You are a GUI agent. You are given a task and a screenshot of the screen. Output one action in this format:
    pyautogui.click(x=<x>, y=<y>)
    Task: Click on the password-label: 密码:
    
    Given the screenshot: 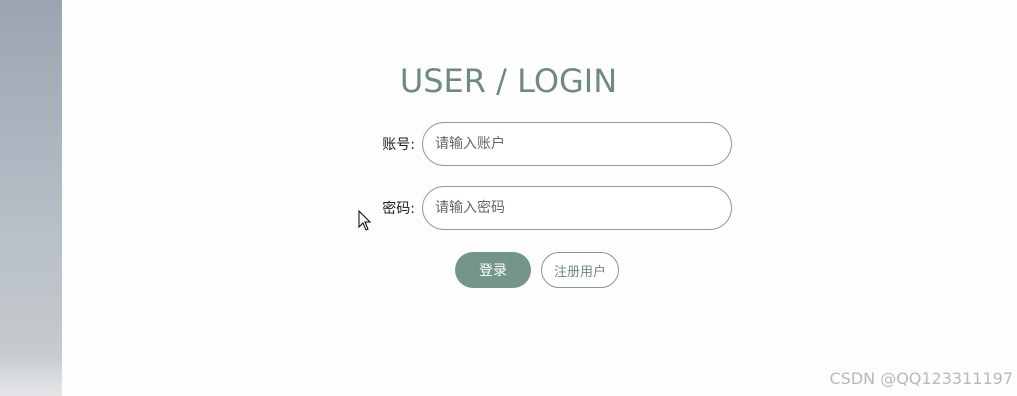 What is the action you would take?
    pyautogui.click(x=398, y=209)
    